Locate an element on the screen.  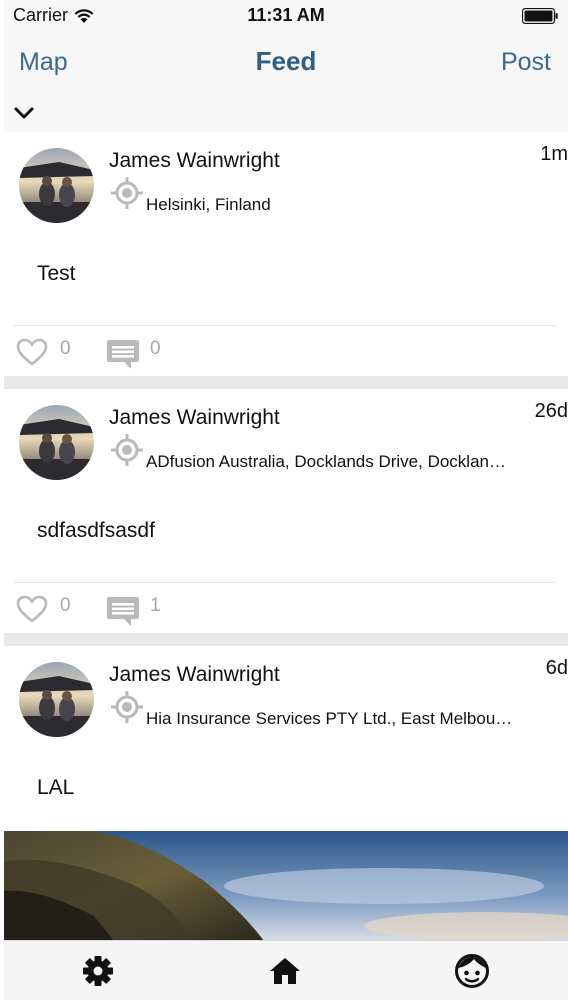
post-time: 6d is located at coordinates (556, 668).